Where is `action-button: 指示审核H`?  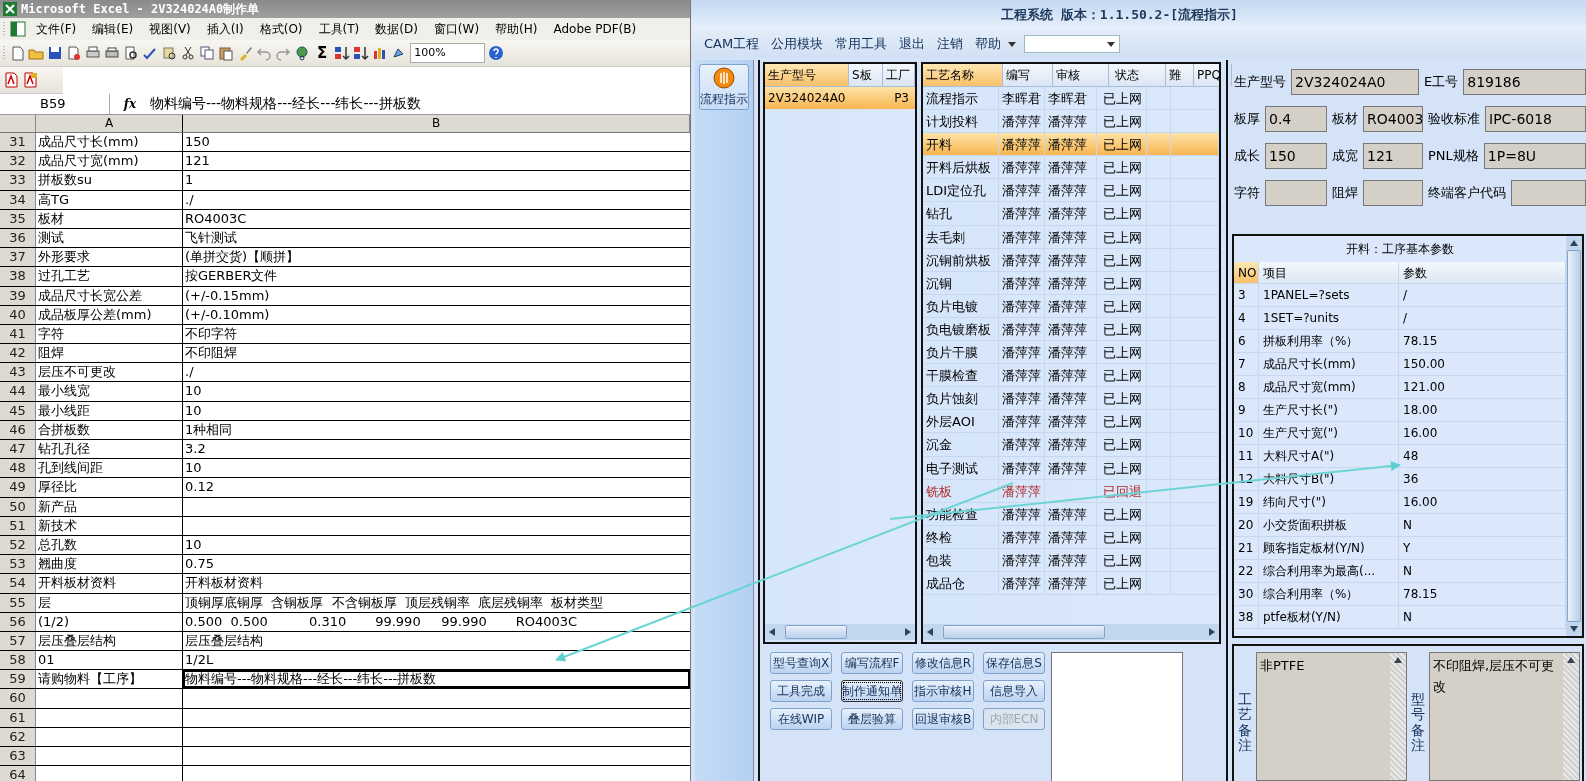
action-button: 指示审核H is located at coordinates (943, 691).